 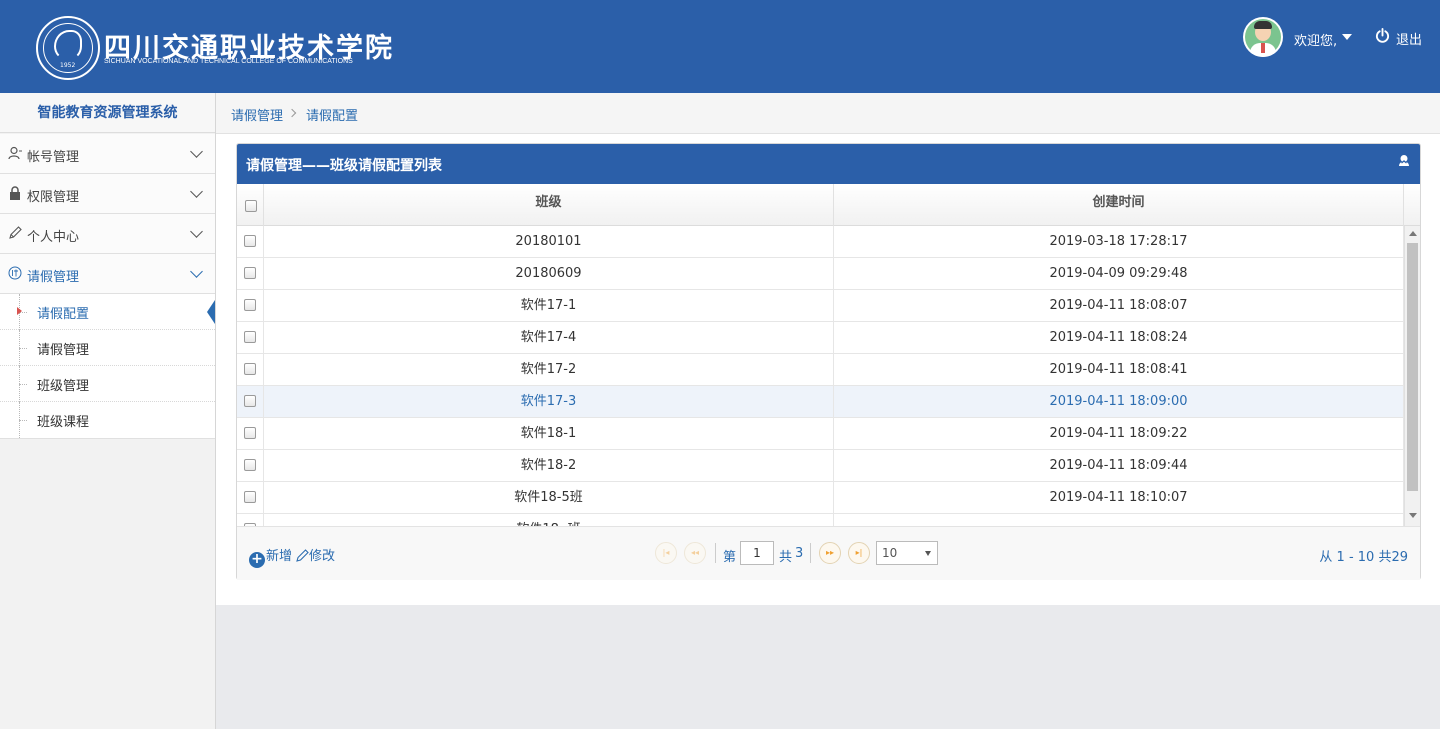 I want to click on pagination-bar: +新增 修改 |◂ ◂◂ 第 共 3 ▸▸ ▸| 10 从 1 - 10 共29, so click(x=828, y=553).